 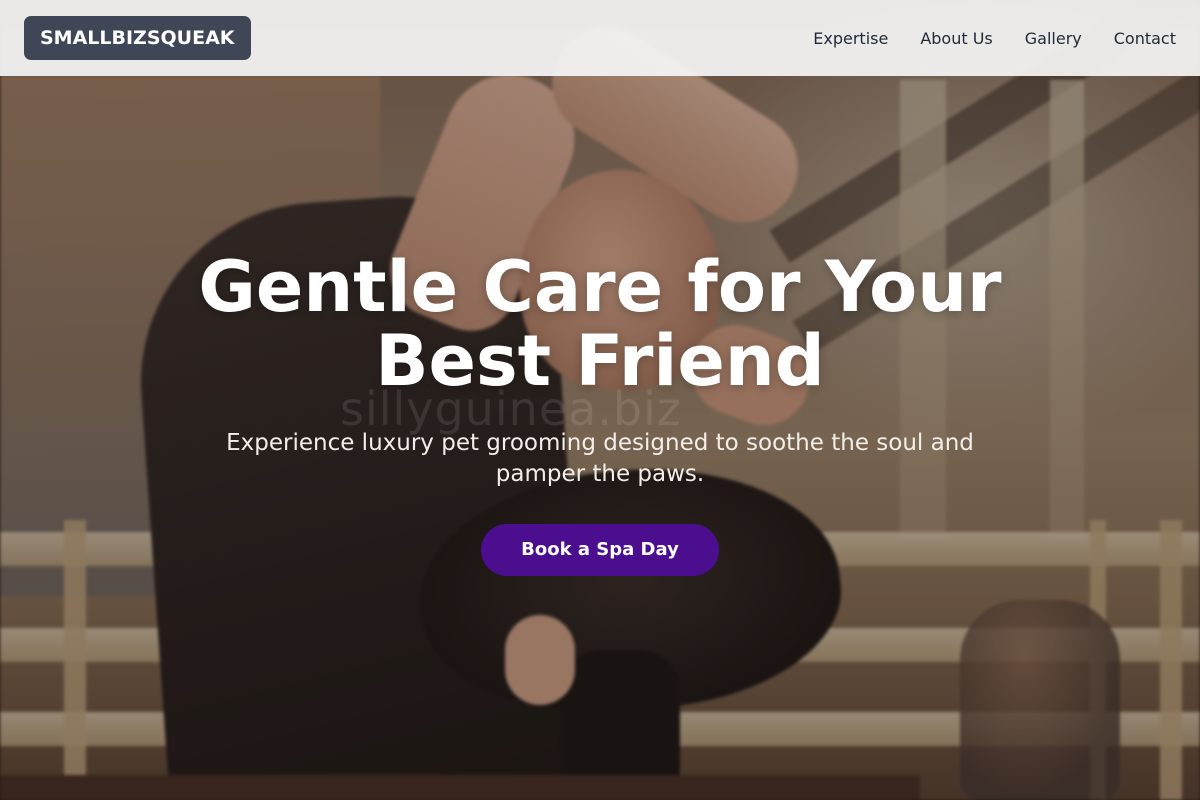 I want to click on nav-link-expertise: Expertise, so click(x=850, y=38).